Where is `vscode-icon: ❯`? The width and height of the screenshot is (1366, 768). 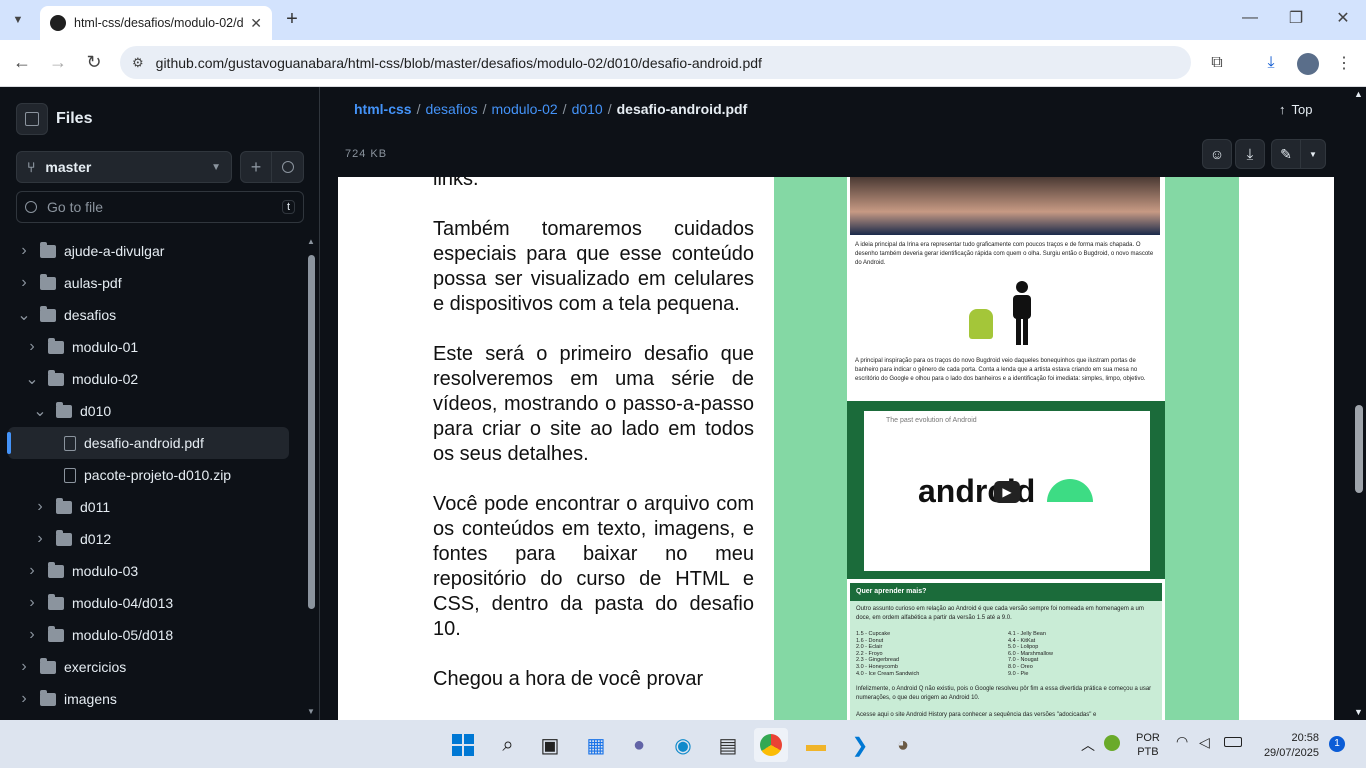 vscode-icon: ❯ is located at coordinates (860, 745).